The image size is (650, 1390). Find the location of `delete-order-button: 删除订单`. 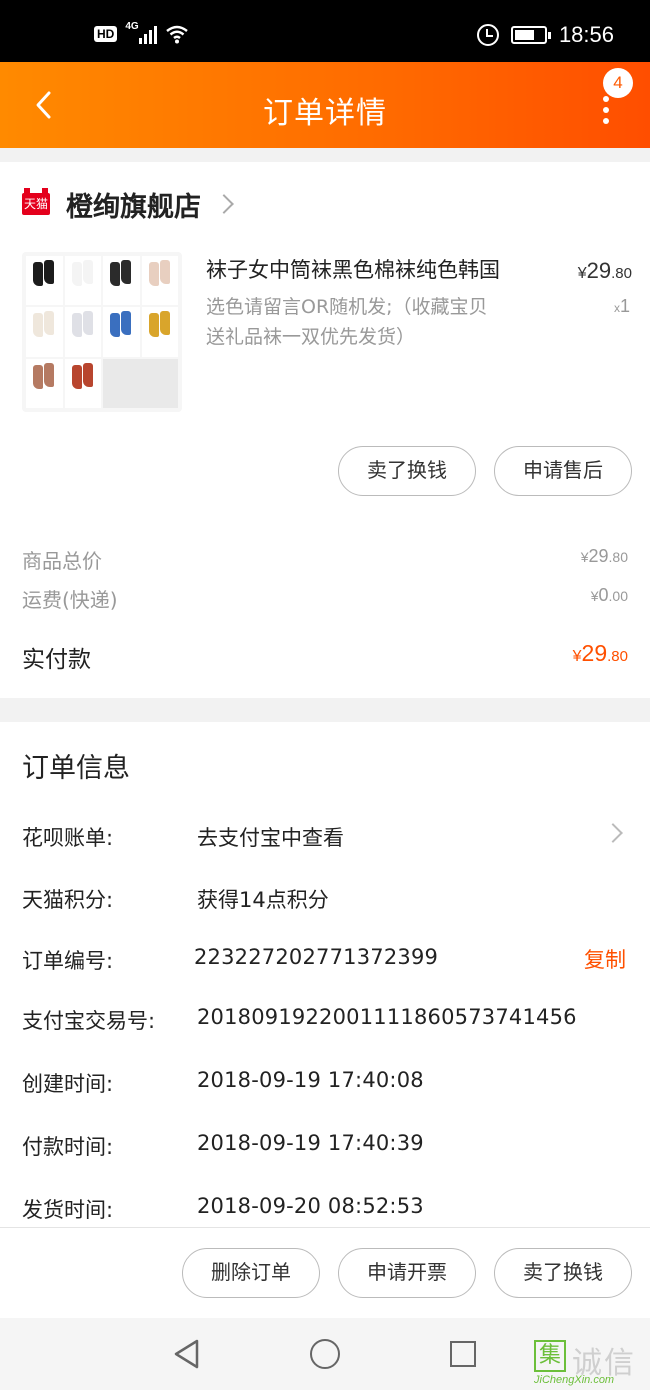

delete-order-button: 删除订单 is located at coordinates (251, 1273).